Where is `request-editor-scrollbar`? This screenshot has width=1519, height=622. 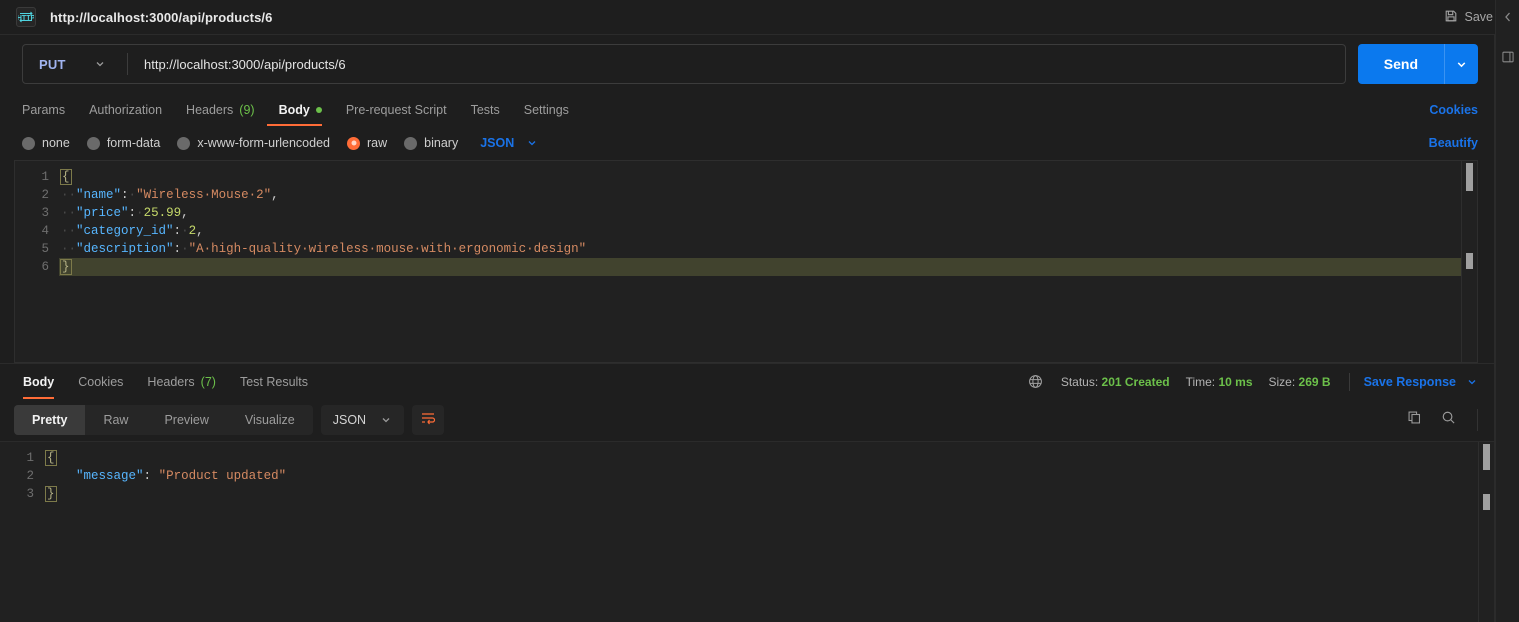
request-editor-scrollbar is located at coordinates (1469, 261).